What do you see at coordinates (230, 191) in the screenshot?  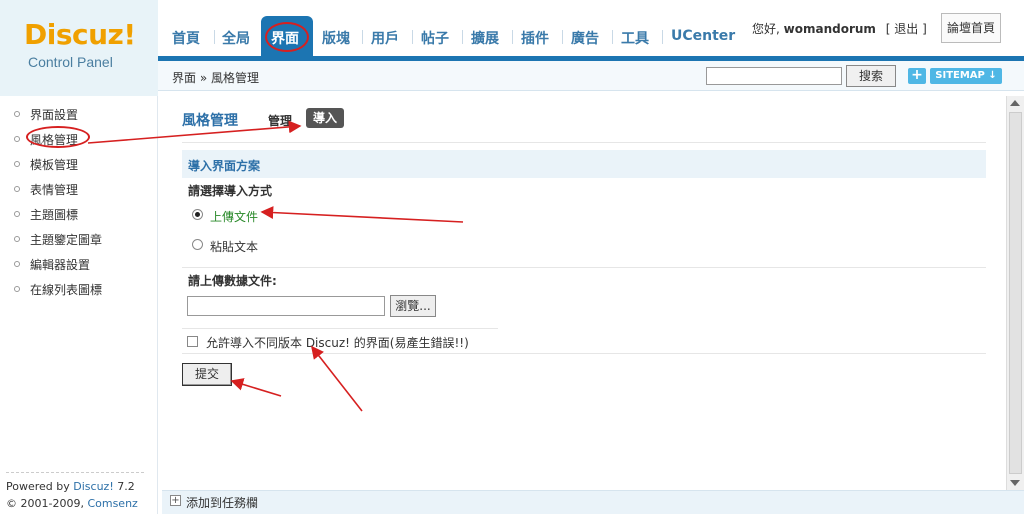 I see `import-method-label: 請選擇導入方式` at bounding box center [230, 191].